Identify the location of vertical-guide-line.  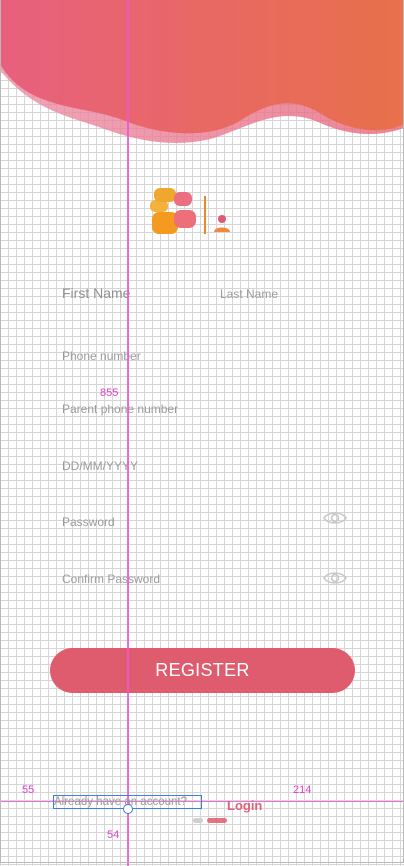
(128, 433).